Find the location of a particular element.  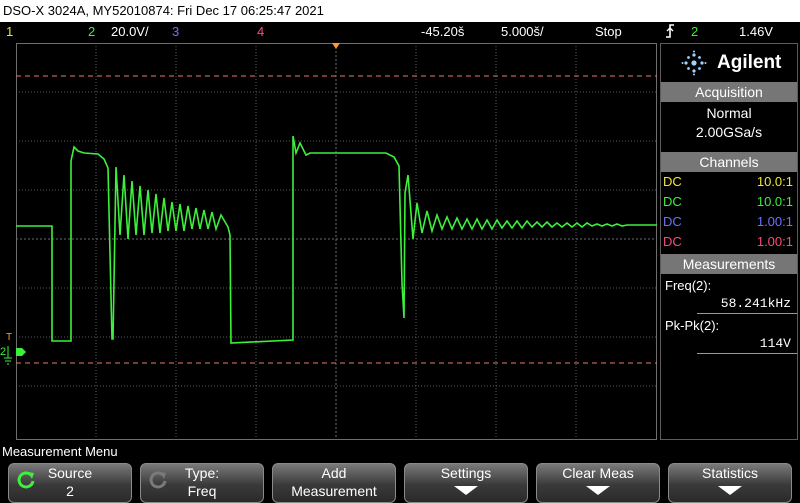

type-softkey: Type: Freq is located at coordinates (202, 483).